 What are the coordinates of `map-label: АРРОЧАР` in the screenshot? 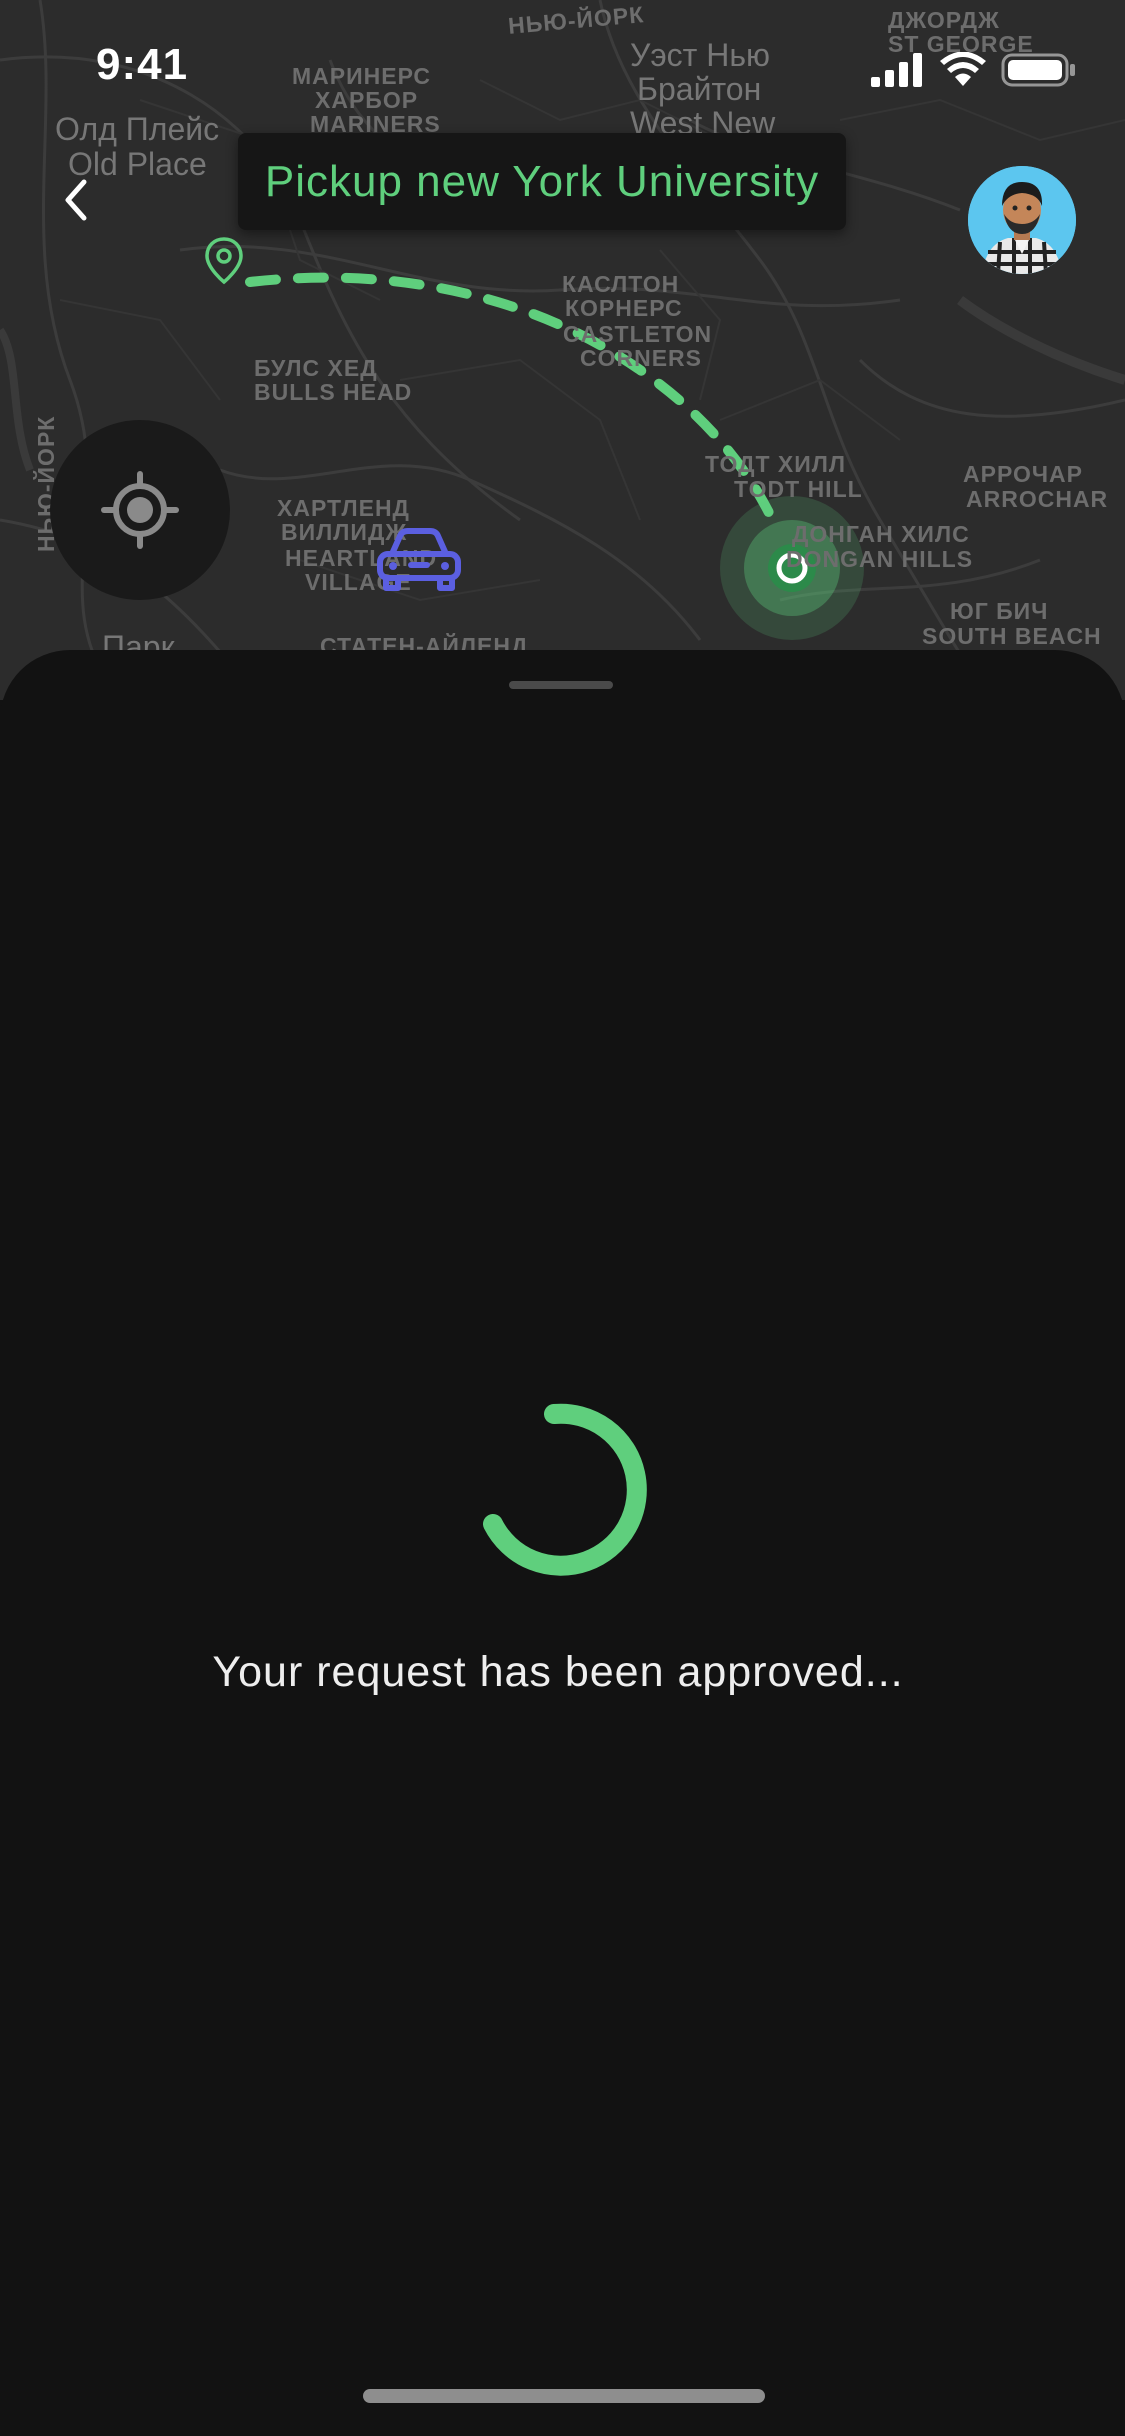 It's located at (1023, 474).